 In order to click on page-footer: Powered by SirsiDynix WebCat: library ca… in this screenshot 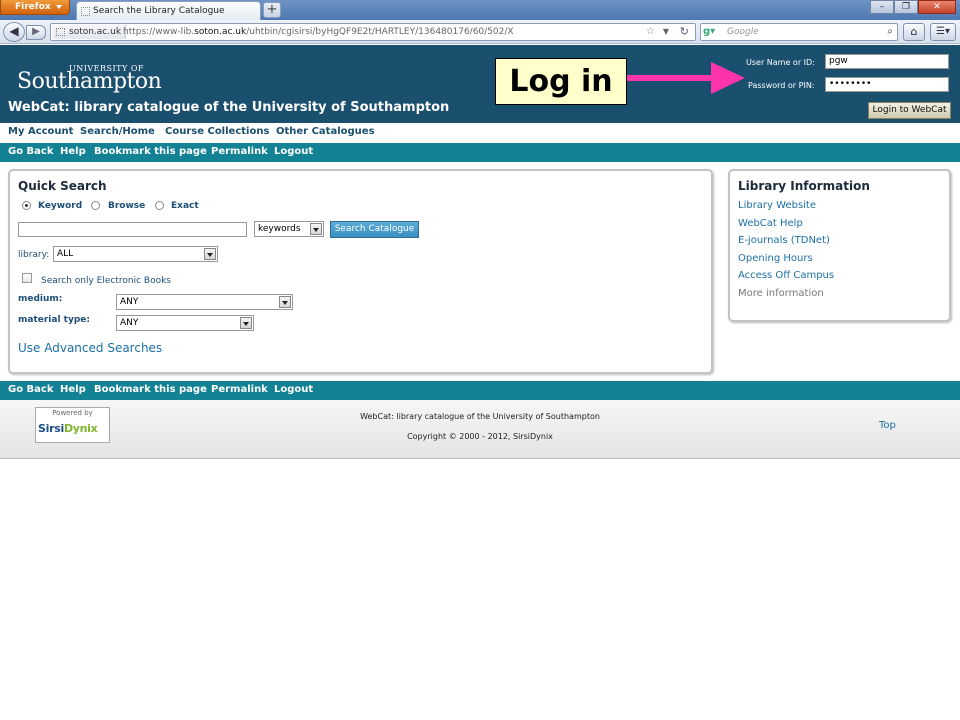, I will do `click(480, 429)`.